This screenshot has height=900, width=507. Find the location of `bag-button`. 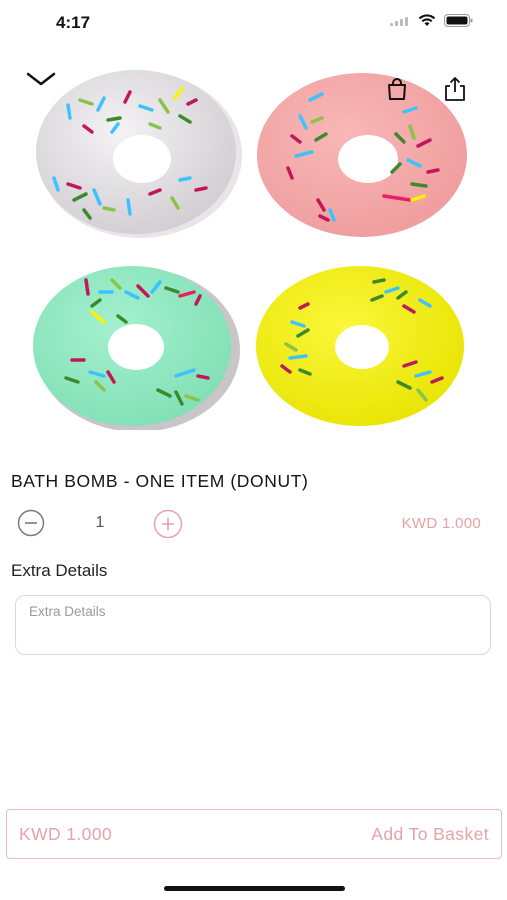

bag-button is located at coordinates (397, 89).